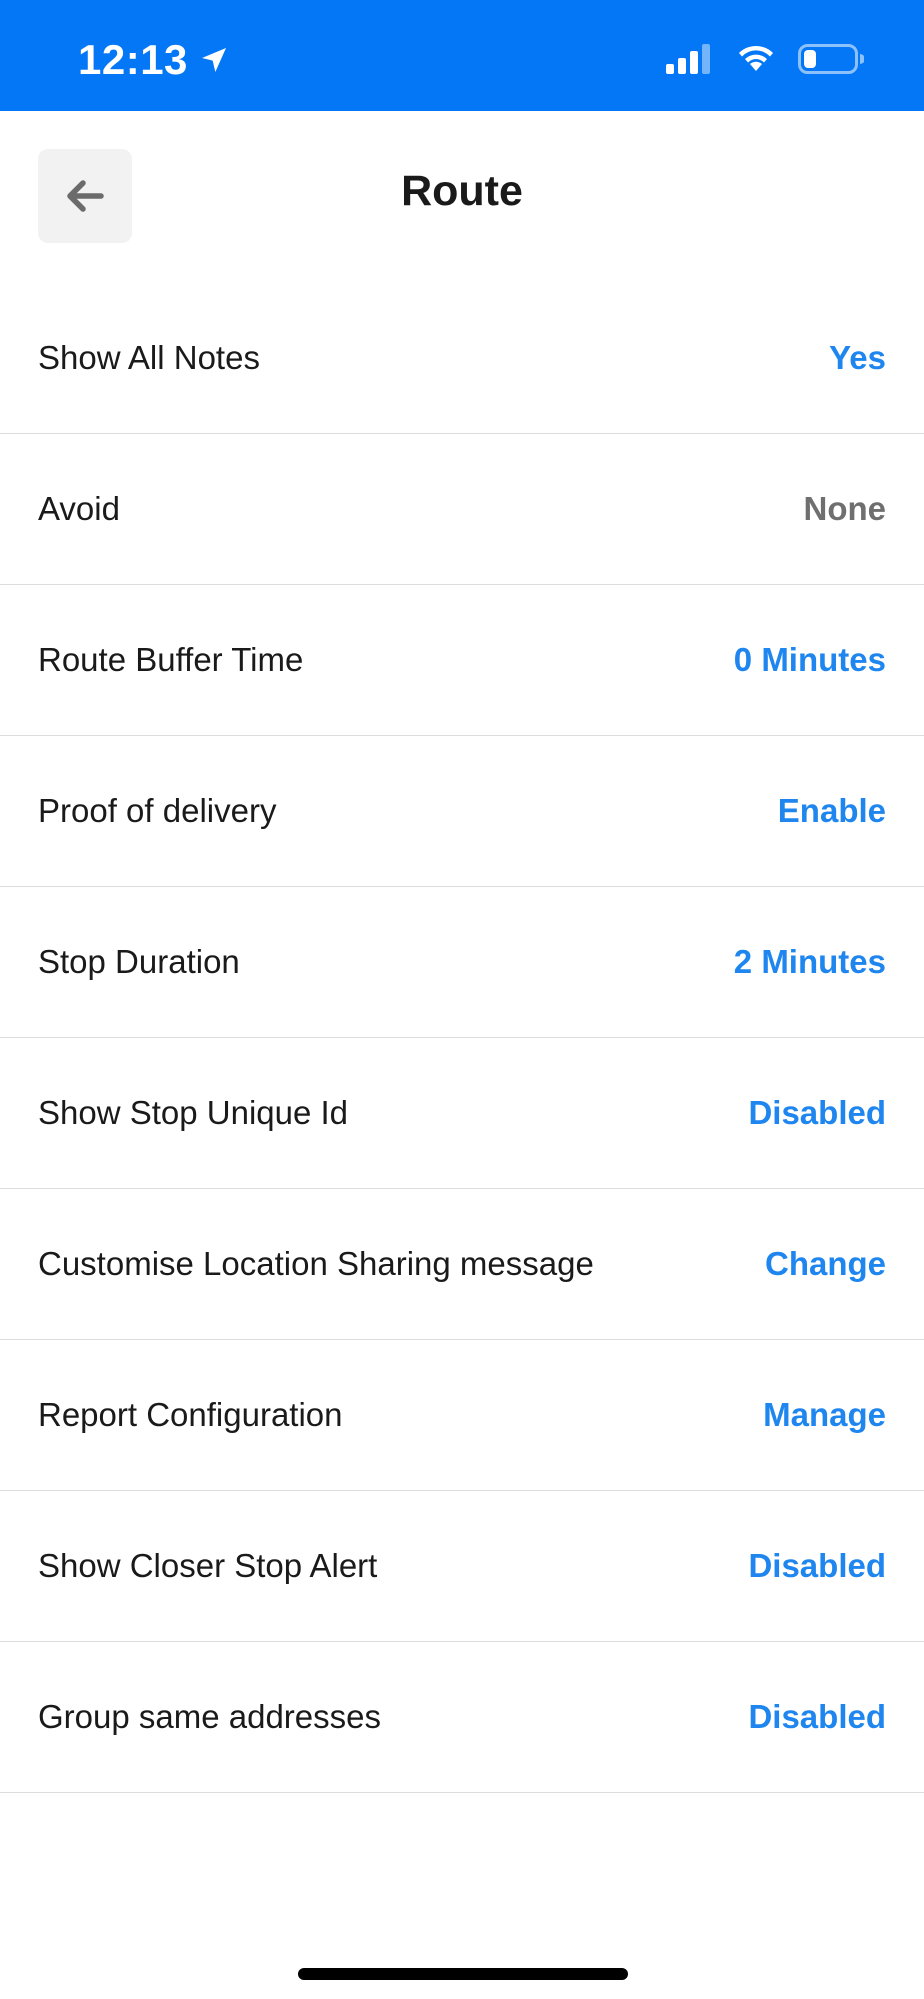 The width and height of the screenshot is (924, 1999). Describe the element at coordinates (462, 962) in the screenshot. I see `setting-row-stop-duration: Stop Duration 2 Minutes` at that location.